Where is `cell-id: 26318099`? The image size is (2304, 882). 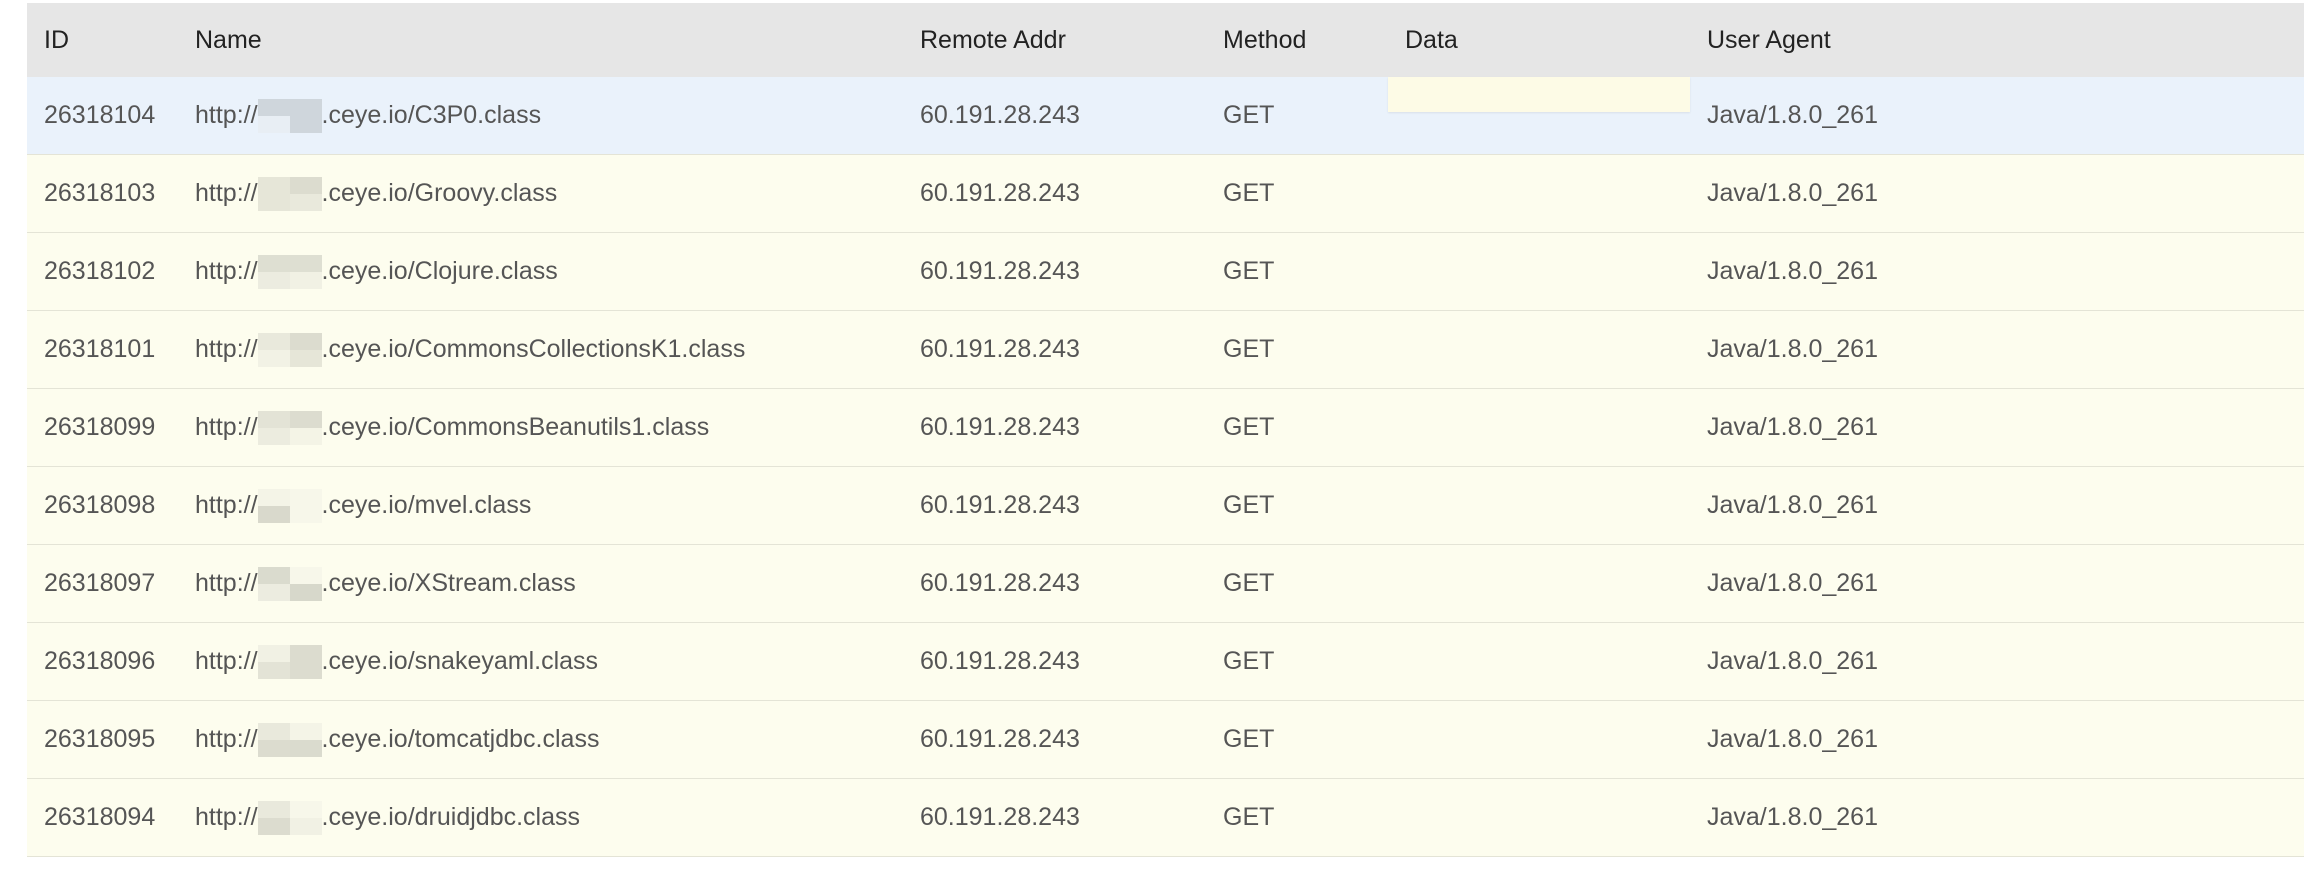
cell-id: 26318099 is located at coordinates (100, 427).